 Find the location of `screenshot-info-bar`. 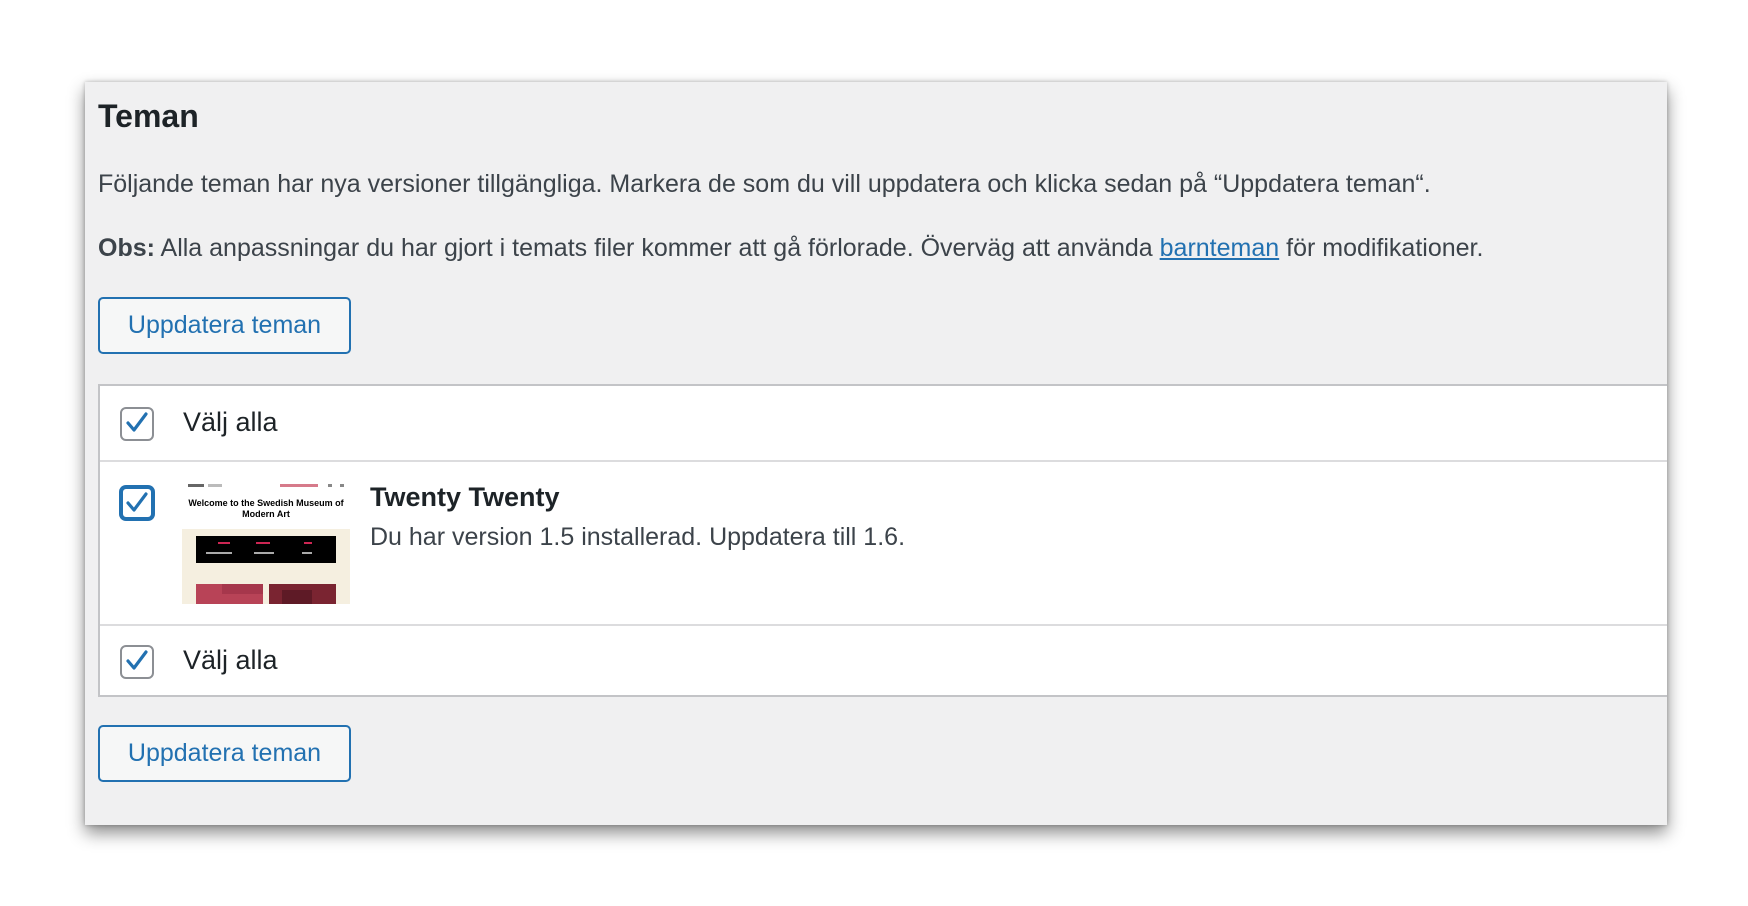

screenshot-info-bar is located at coordinates (266, 549).